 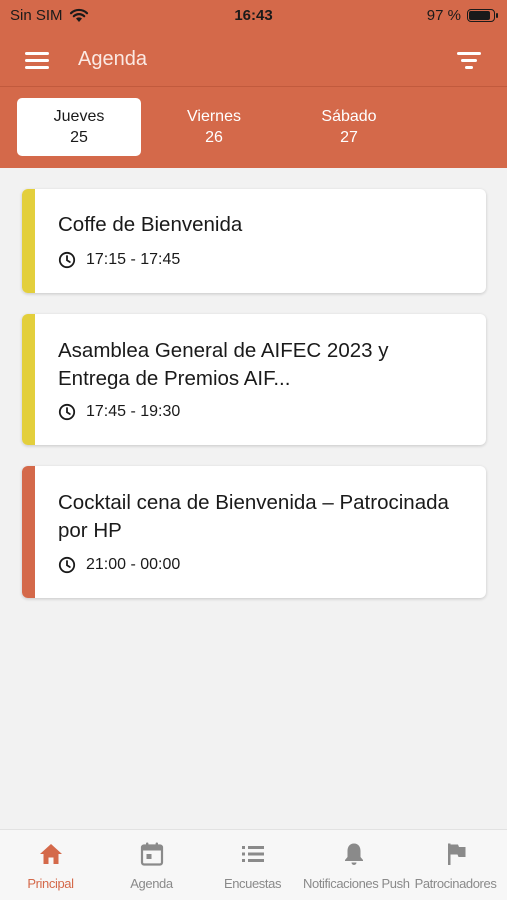 I want to click on event-time: 17:15 - 17:45, so click(x=133, y=259).